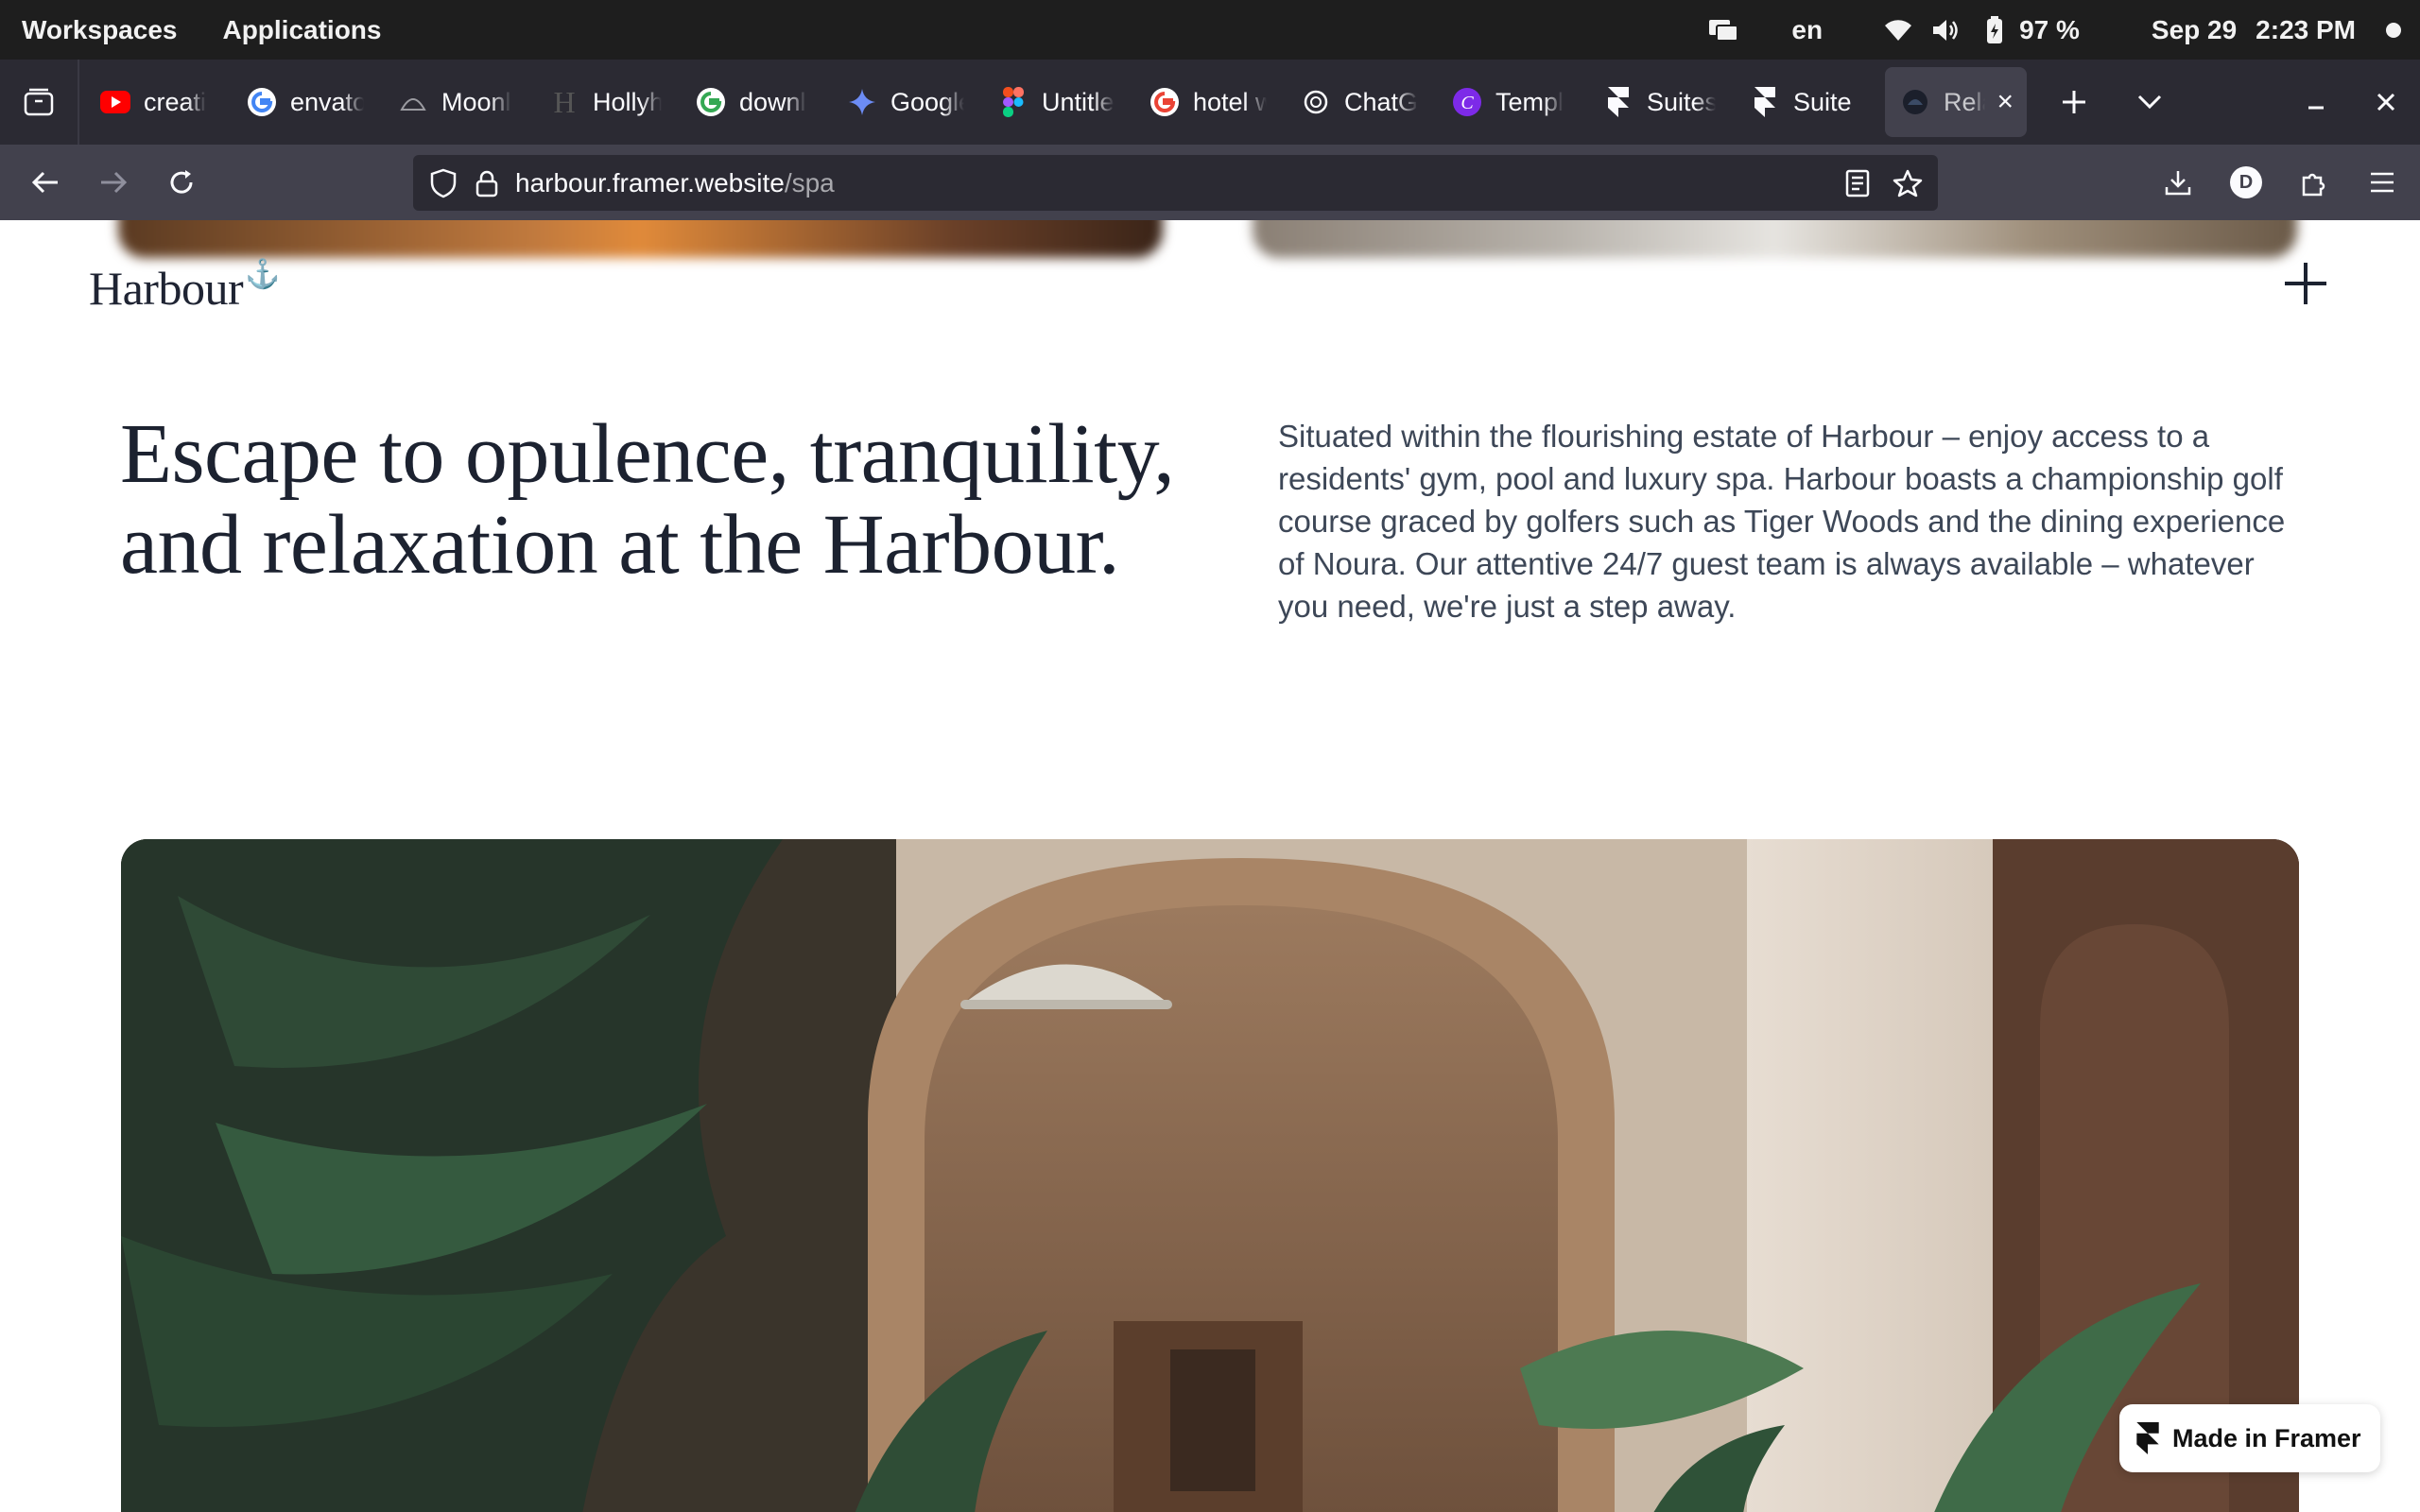 This screenshot has width=2420, height=1512. What do you see at coordinates (1802, 102) in the screenshot?
I see `tab: Suite` at bounding box center [1802, 102].